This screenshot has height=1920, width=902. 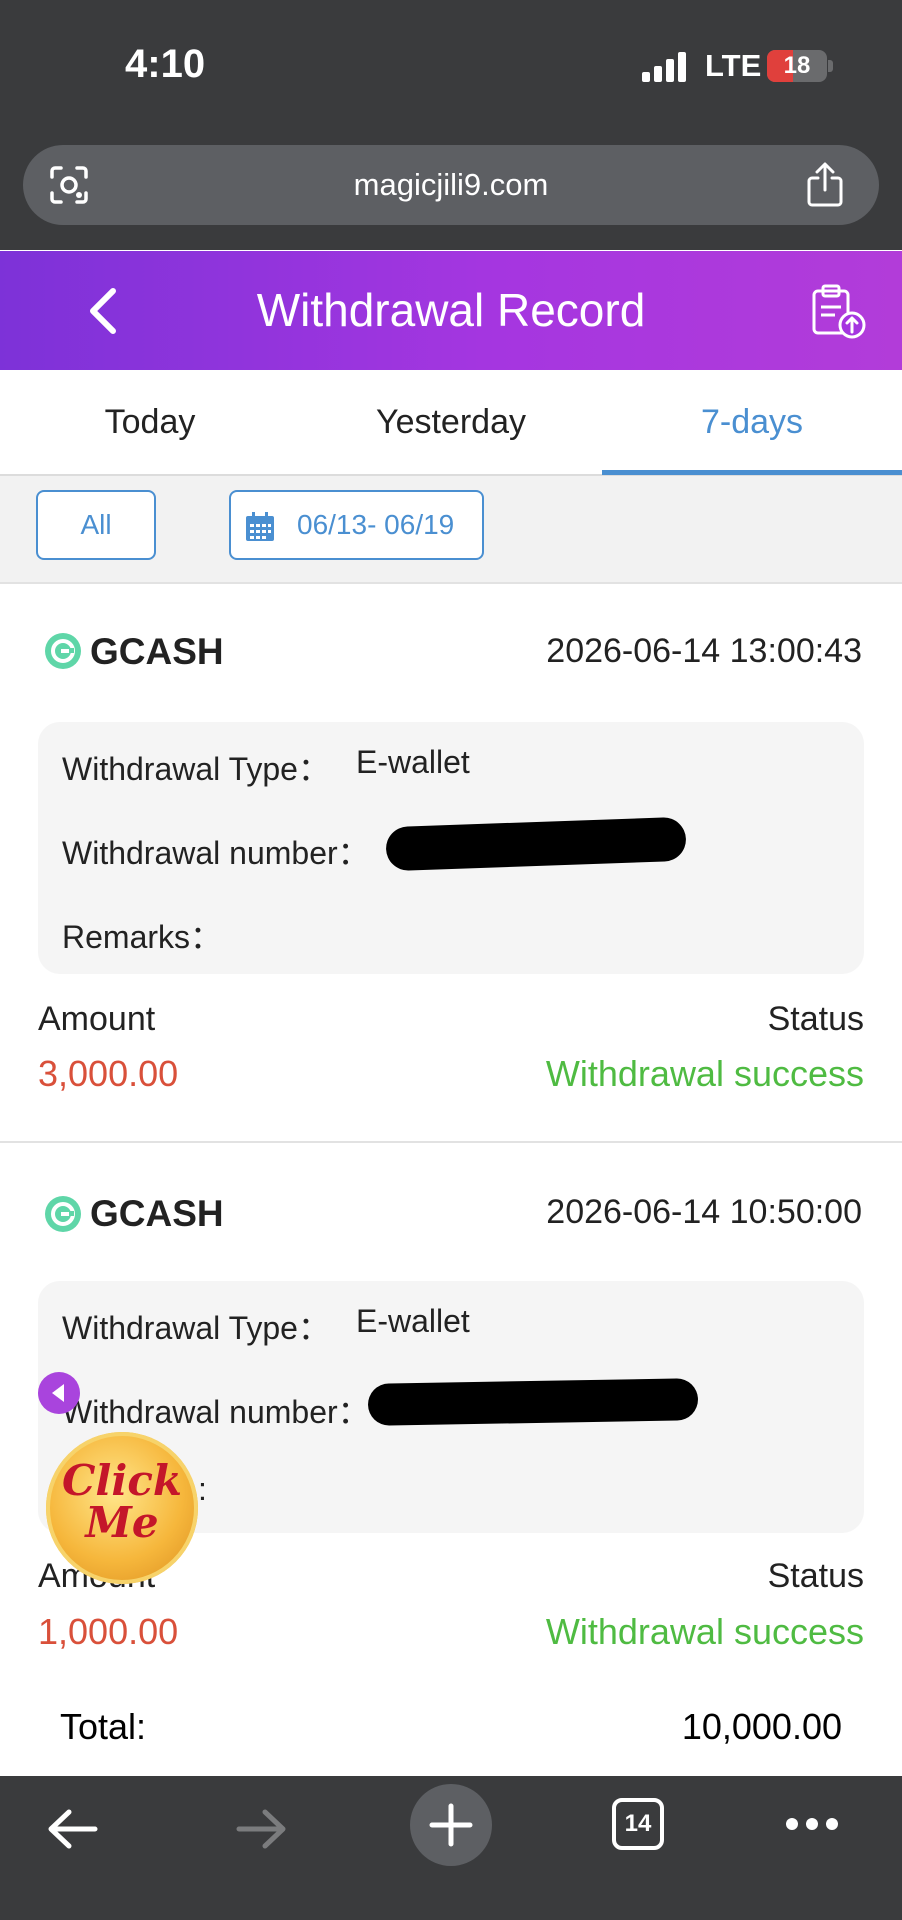 I want to click on promo-collapse-button, so click(x=59, y=1393).